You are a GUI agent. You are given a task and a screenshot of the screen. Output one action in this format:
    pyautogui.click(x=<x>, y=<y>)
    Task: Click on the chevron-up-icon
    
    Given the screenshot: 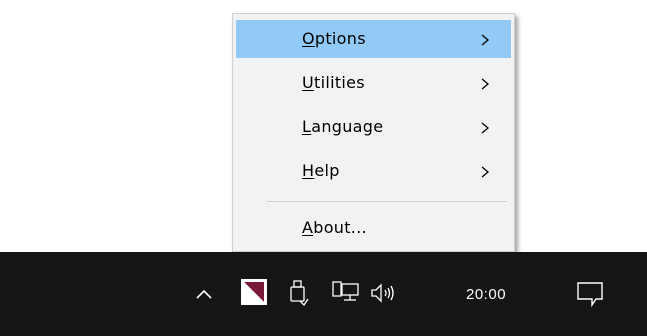 What is the action you would take?
    pyautogui.click(x=204, y=294)
    